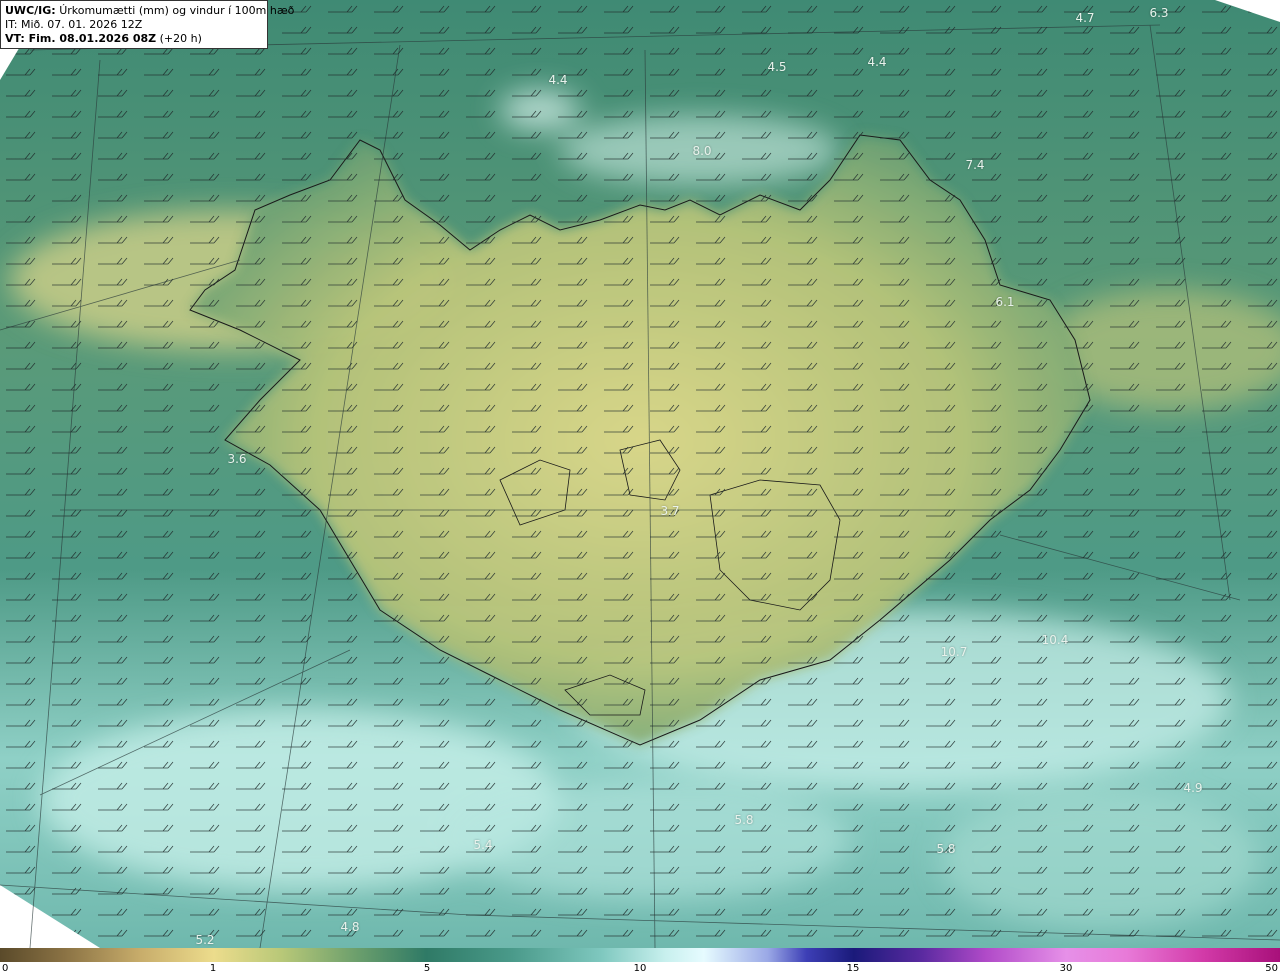 Image resolution: width=1280 pixels, height=978 pixels. Describe the element at coordinates (74, 24) in the screenshot. I see `issue-time: IT: Mið. 07. 01. 2026 12Z` at that location.